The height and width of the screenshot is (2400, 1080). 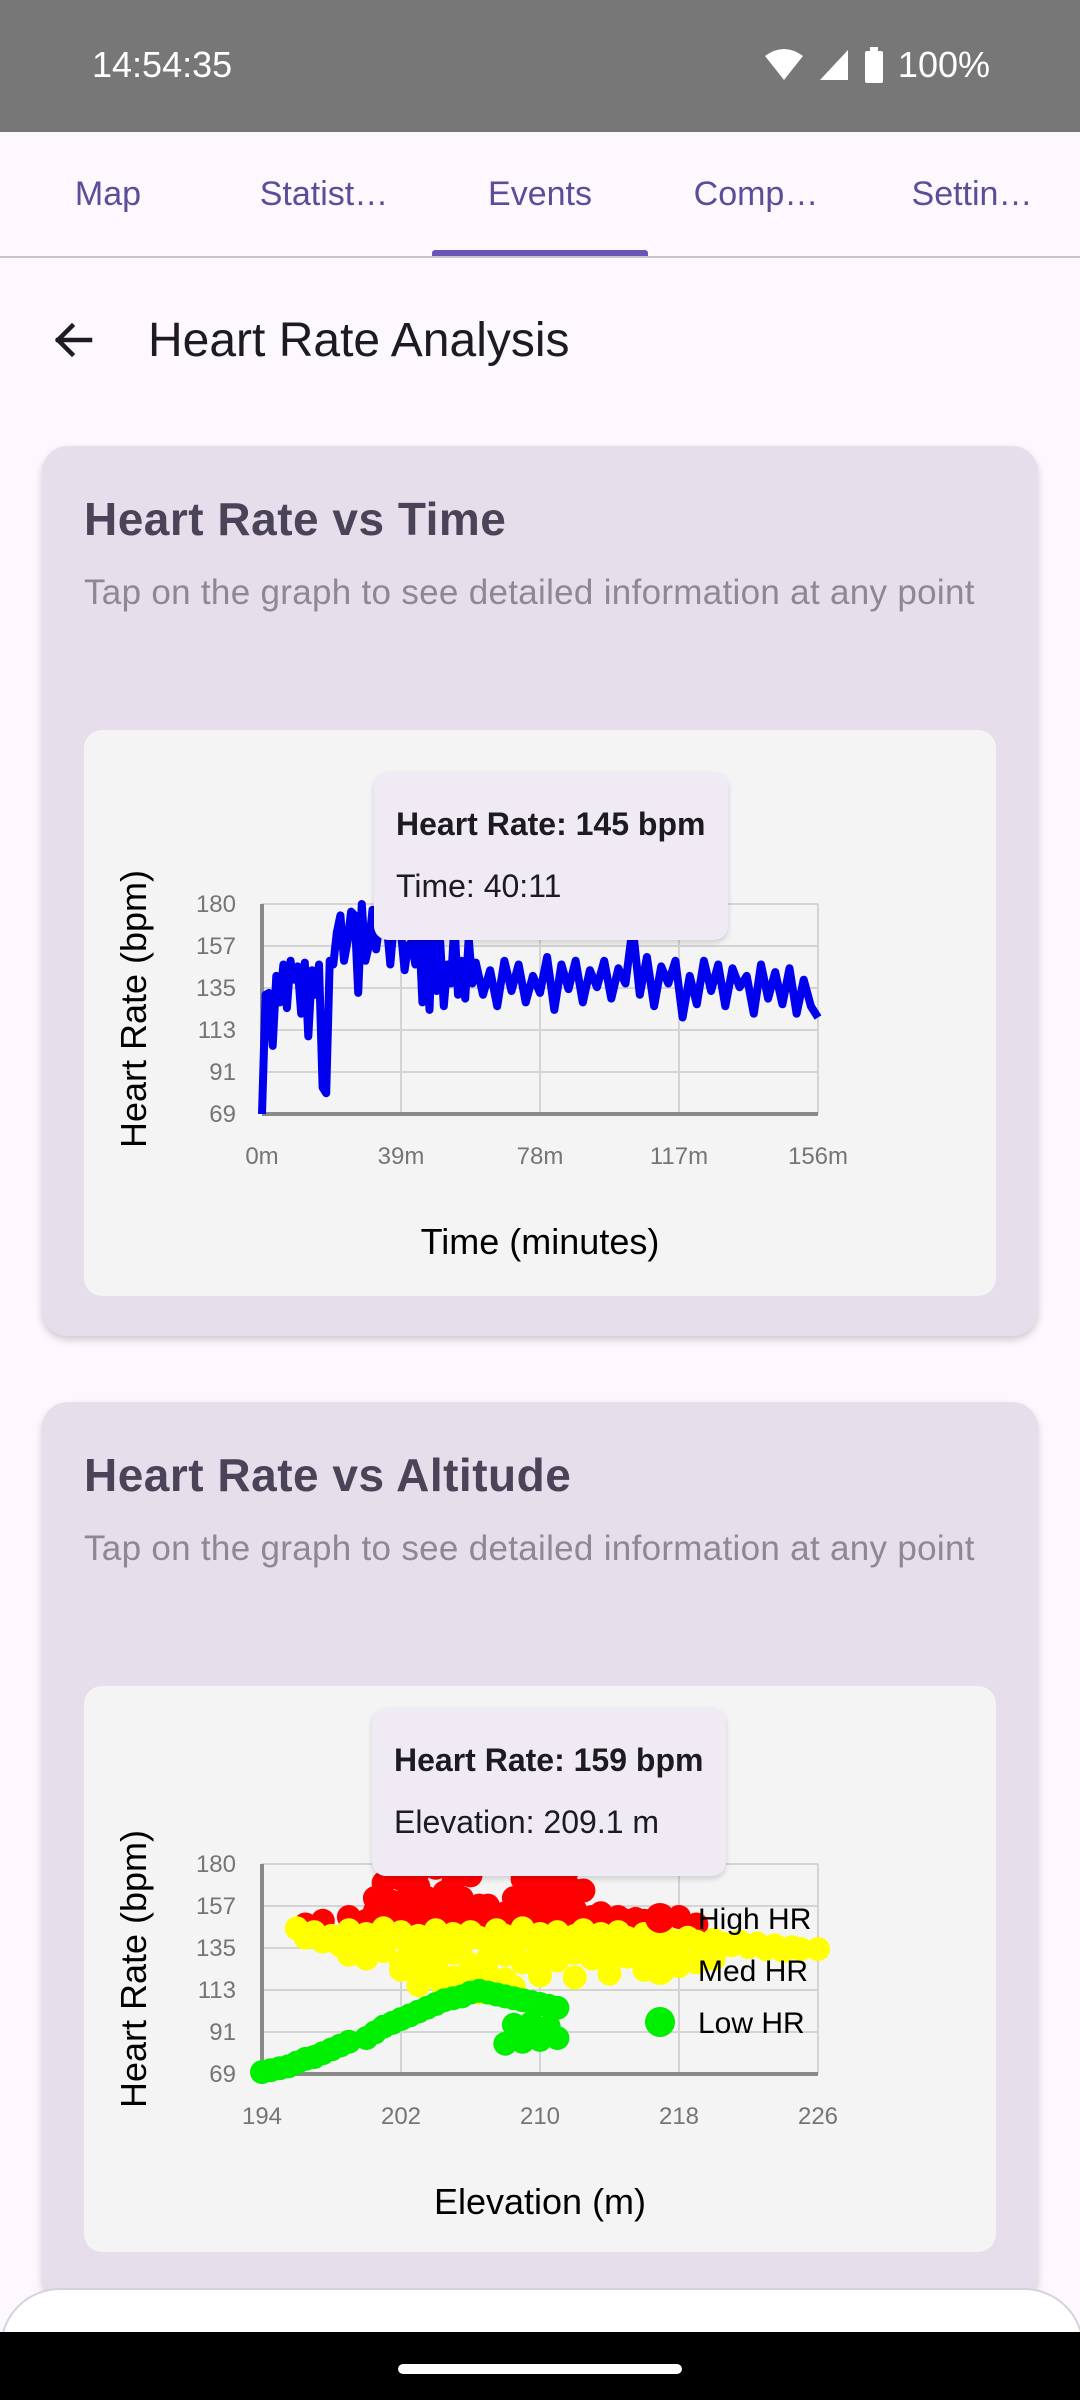 I want to click on tooltip-time: Time: 40:11, so click(x=479, y=886).